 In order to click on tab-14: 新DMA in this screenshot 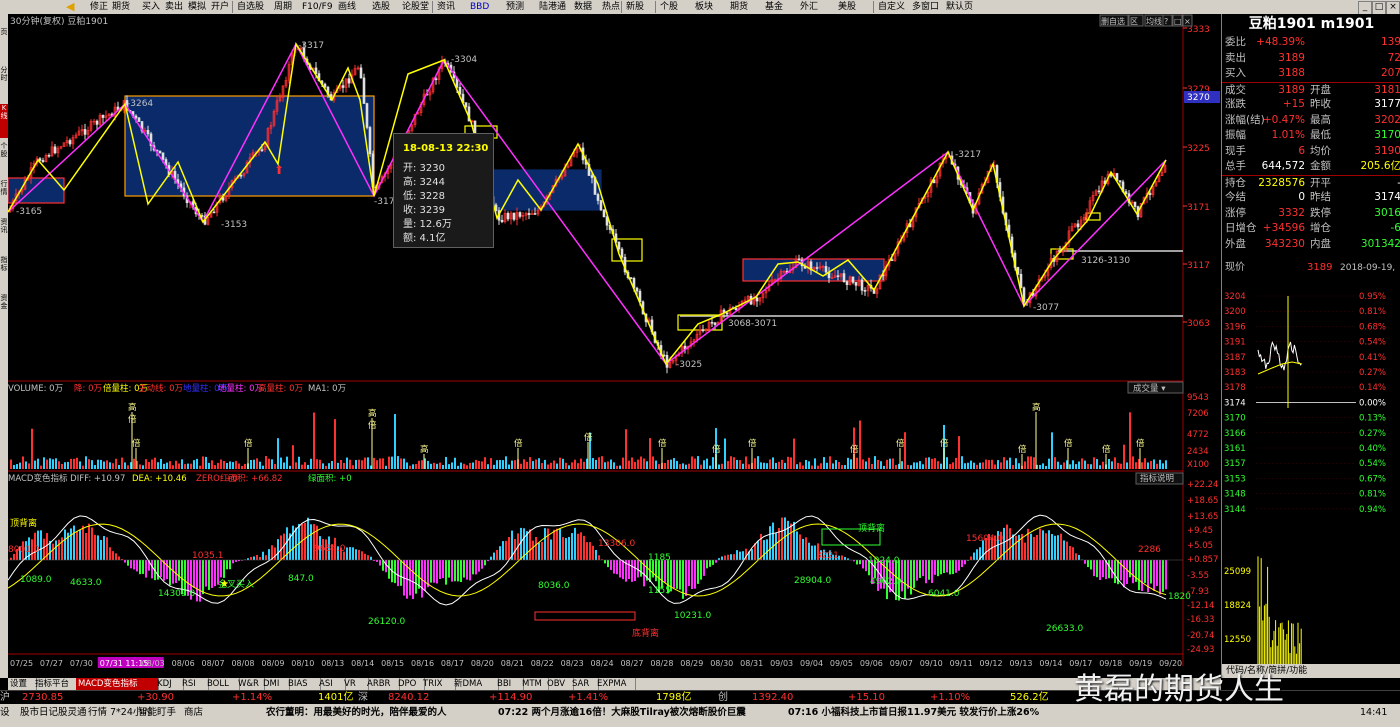, I will do `click(475, 684)`.